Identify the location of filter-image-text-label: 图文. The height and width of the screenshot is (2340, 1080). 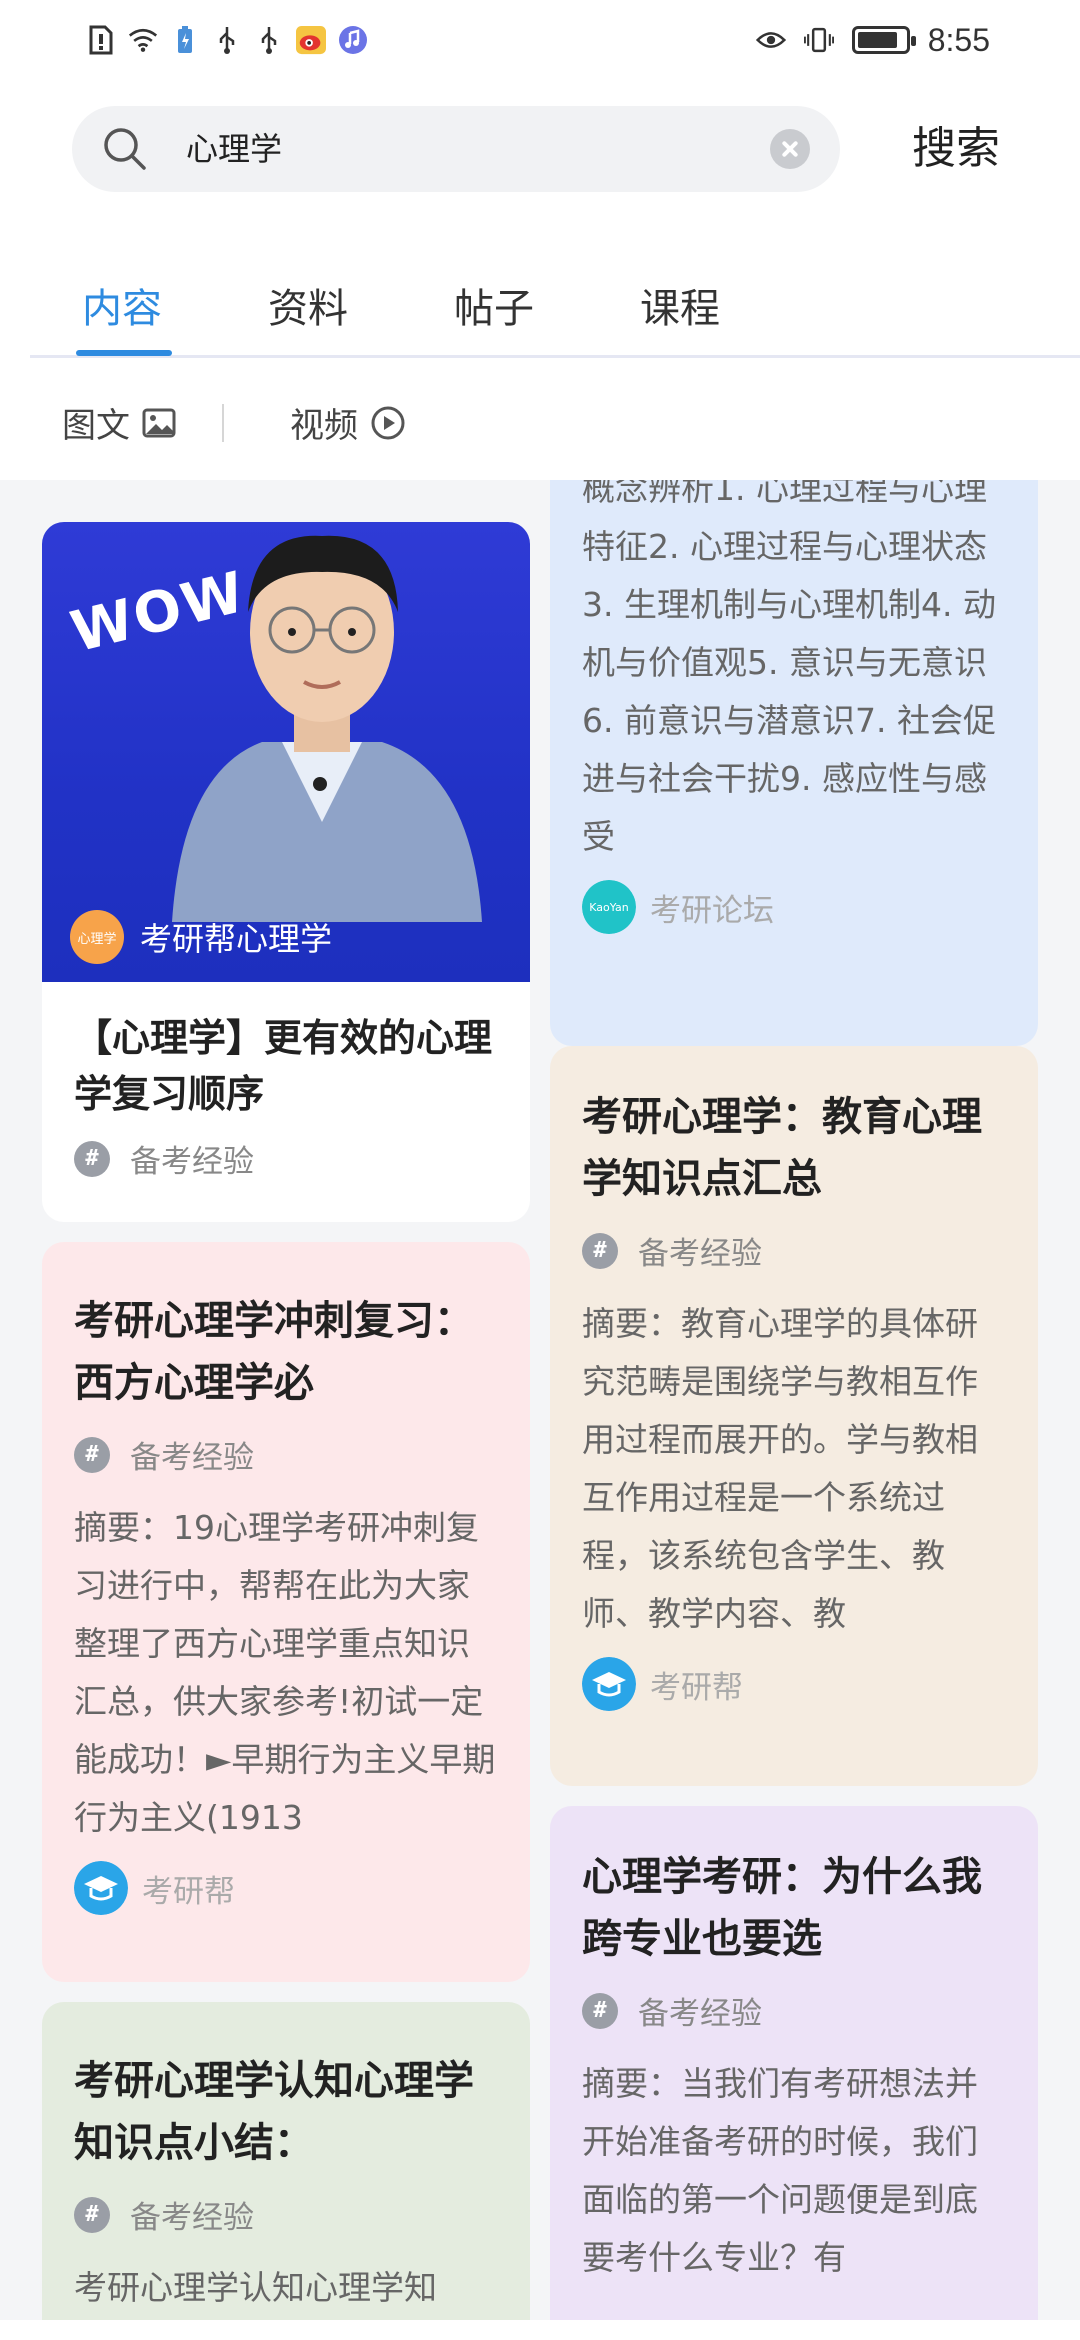
(96, 426).